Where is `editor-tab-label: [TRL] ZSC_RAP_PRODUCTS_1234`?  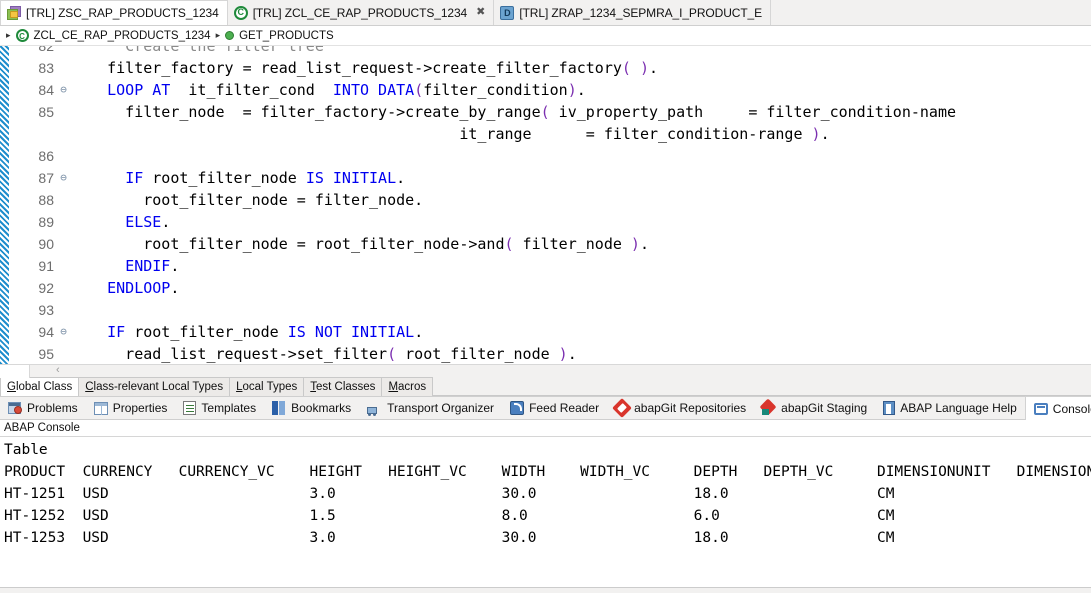 editor-tab-label: [TRL] ZSC_RAP_PRODUCTS_1234 is located at coordinates (122, 13).